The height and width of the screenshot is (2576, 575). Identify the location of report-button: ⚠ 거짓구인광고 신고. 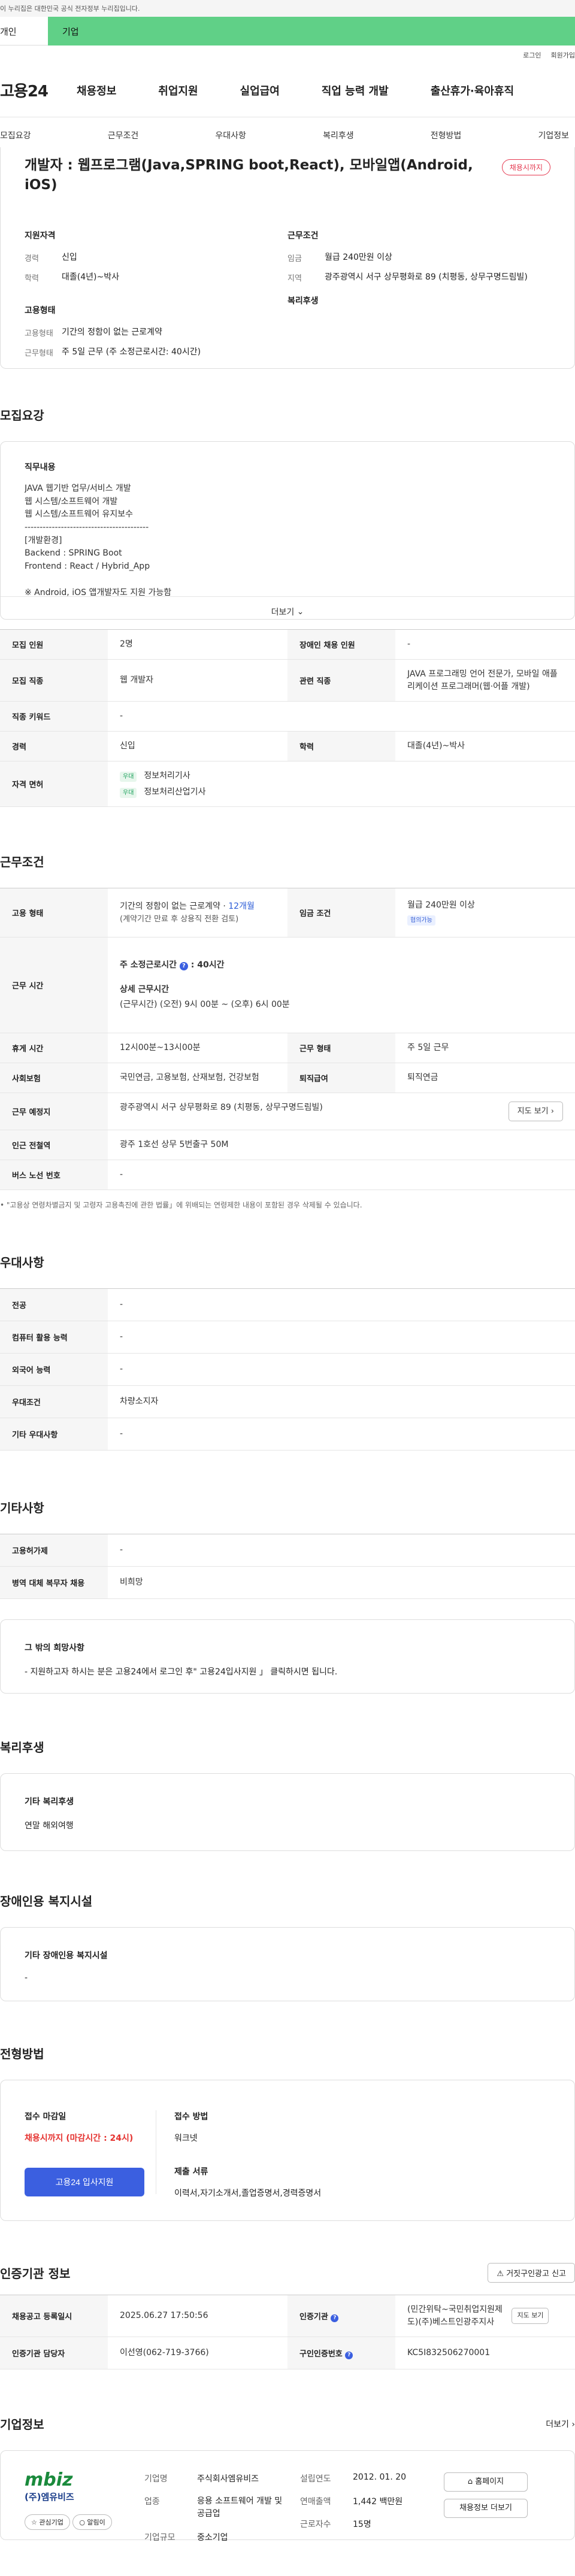
(531, 2273).